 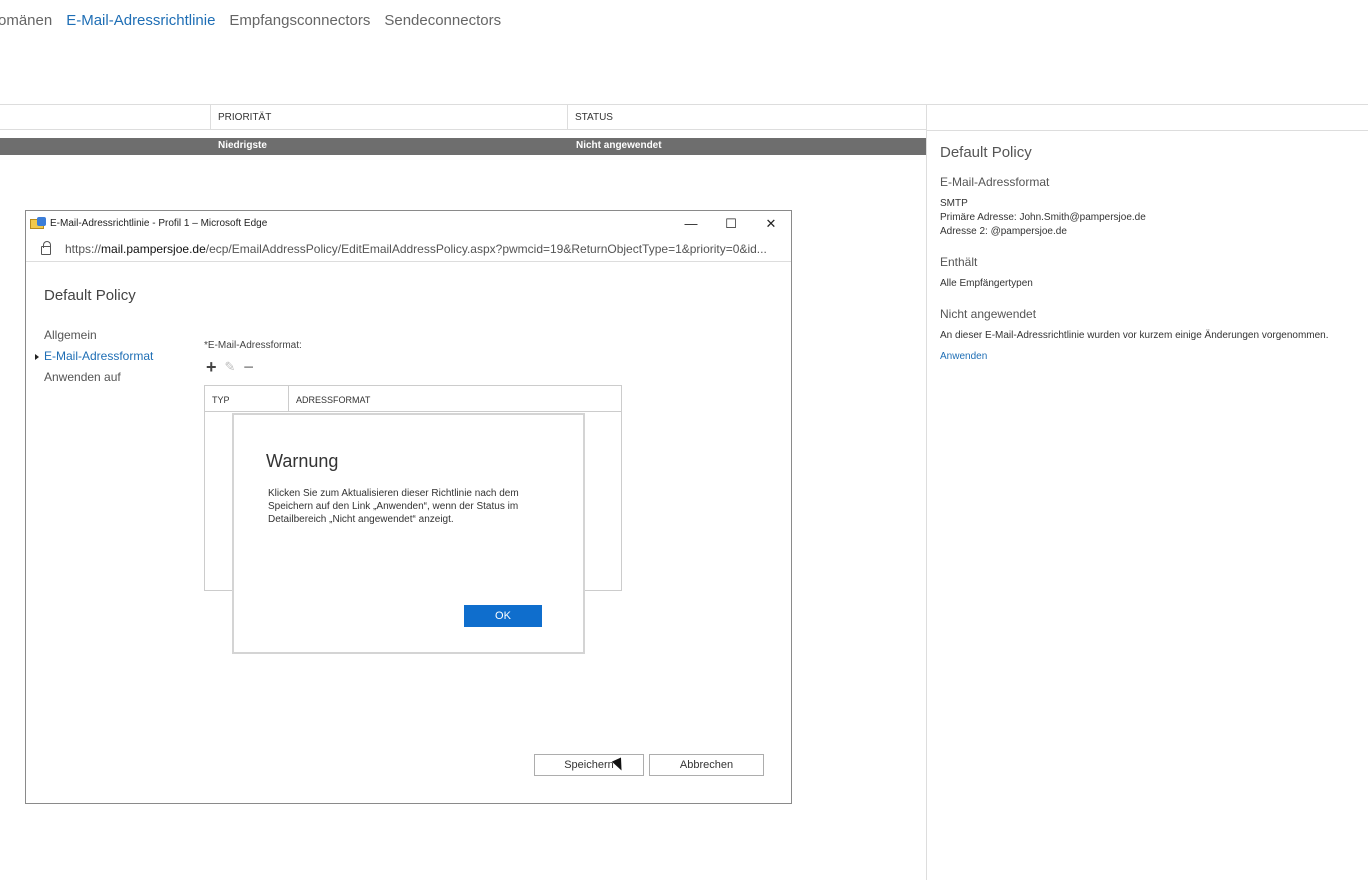 What do you see at coordinates (1147, 117) in the screenshot?
I see `details-header` at bounding box center [1147, 117].